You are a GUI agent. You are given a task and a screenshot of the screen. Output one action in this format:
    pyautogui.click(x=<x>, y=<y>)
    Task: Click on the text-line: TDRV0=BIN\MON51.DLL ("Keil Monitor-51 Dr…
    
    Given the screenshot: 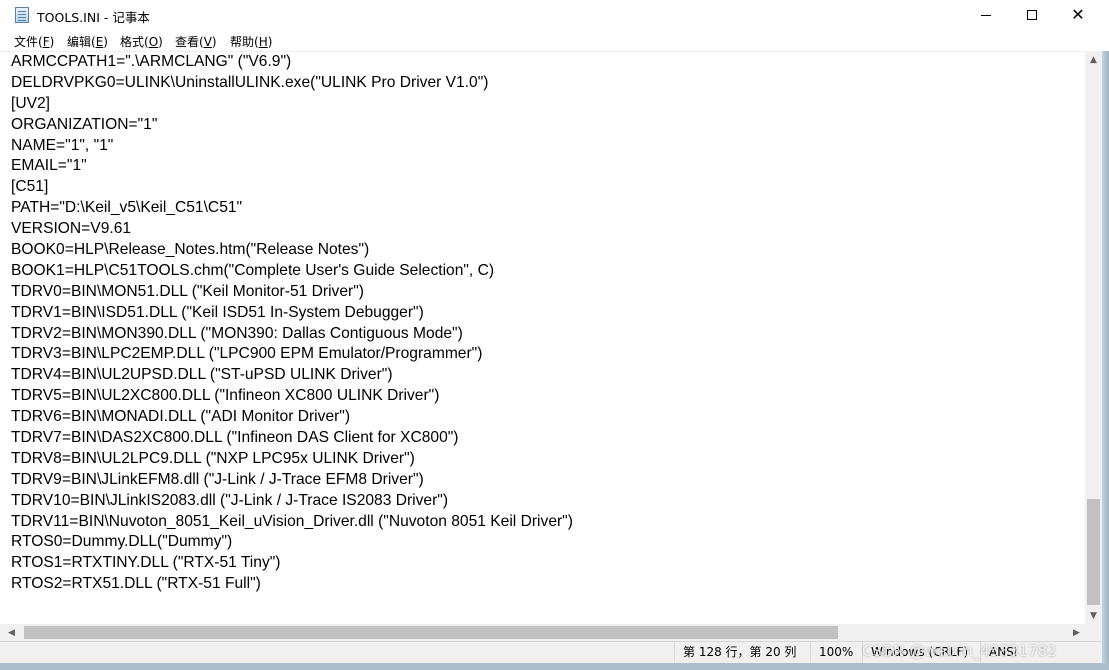 What is the action you would take?
    pyautogui.click(x=292, y=292)
    